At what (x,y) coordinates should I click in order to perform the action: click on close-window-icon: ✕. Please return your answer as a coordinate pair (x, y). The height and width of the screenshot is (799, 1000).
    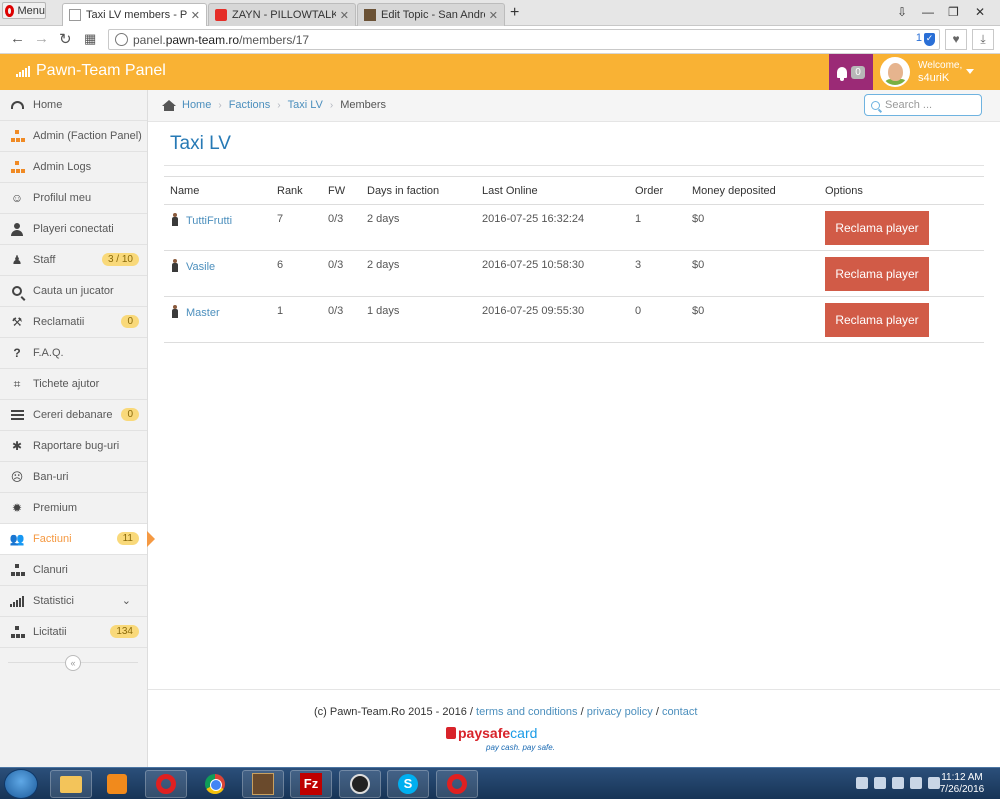
    Looking at the image, I should click on (980, 12).